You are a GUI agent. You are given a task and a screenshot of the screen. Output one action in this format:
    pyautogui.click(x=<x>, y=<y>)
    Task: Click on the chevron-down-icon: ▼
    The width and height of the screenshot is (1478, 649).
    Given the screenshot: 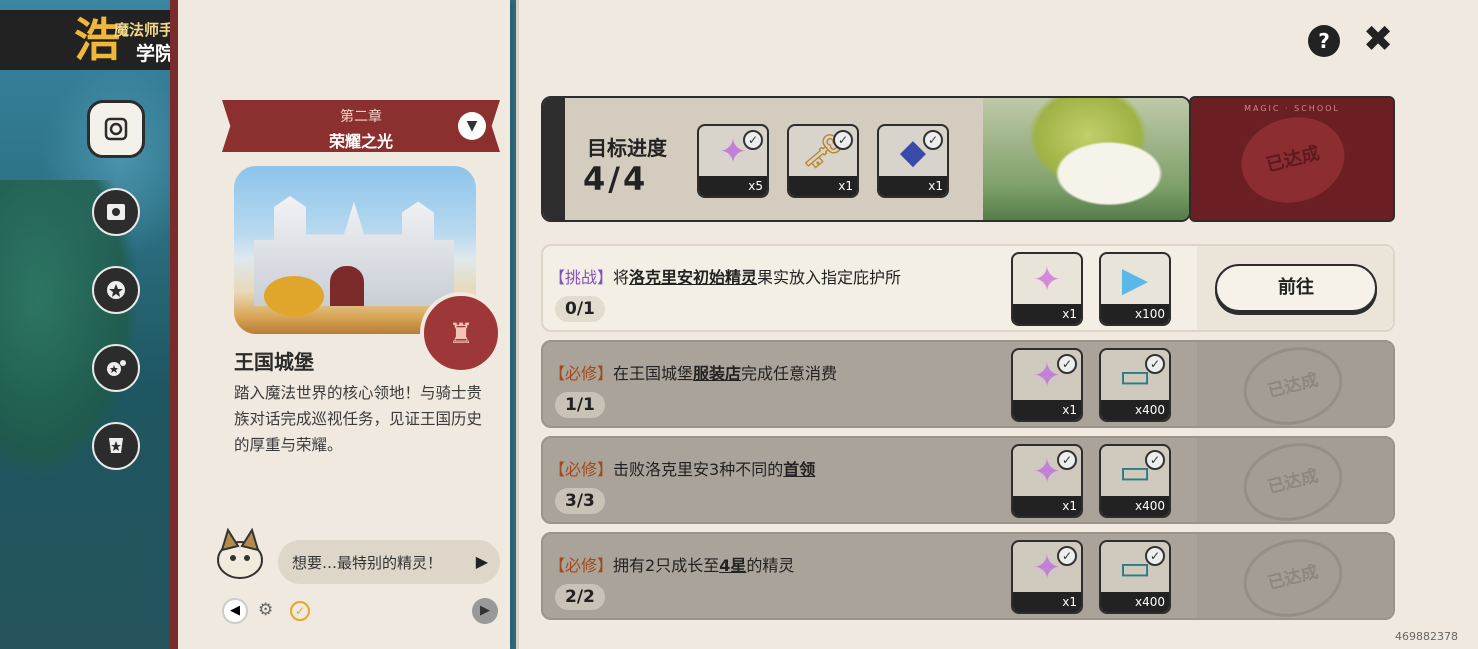 What is the action you would take?
    pyautogui.click(x=472, y=126)
    